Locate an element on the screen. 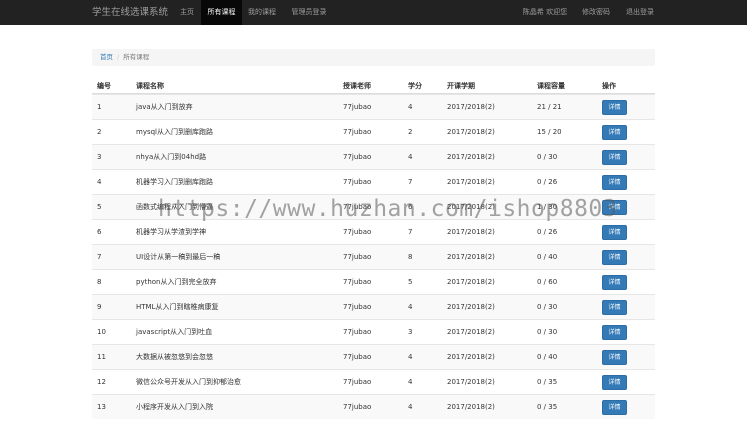  col-header-credit: 学分 is located at coordinates (415, 86).